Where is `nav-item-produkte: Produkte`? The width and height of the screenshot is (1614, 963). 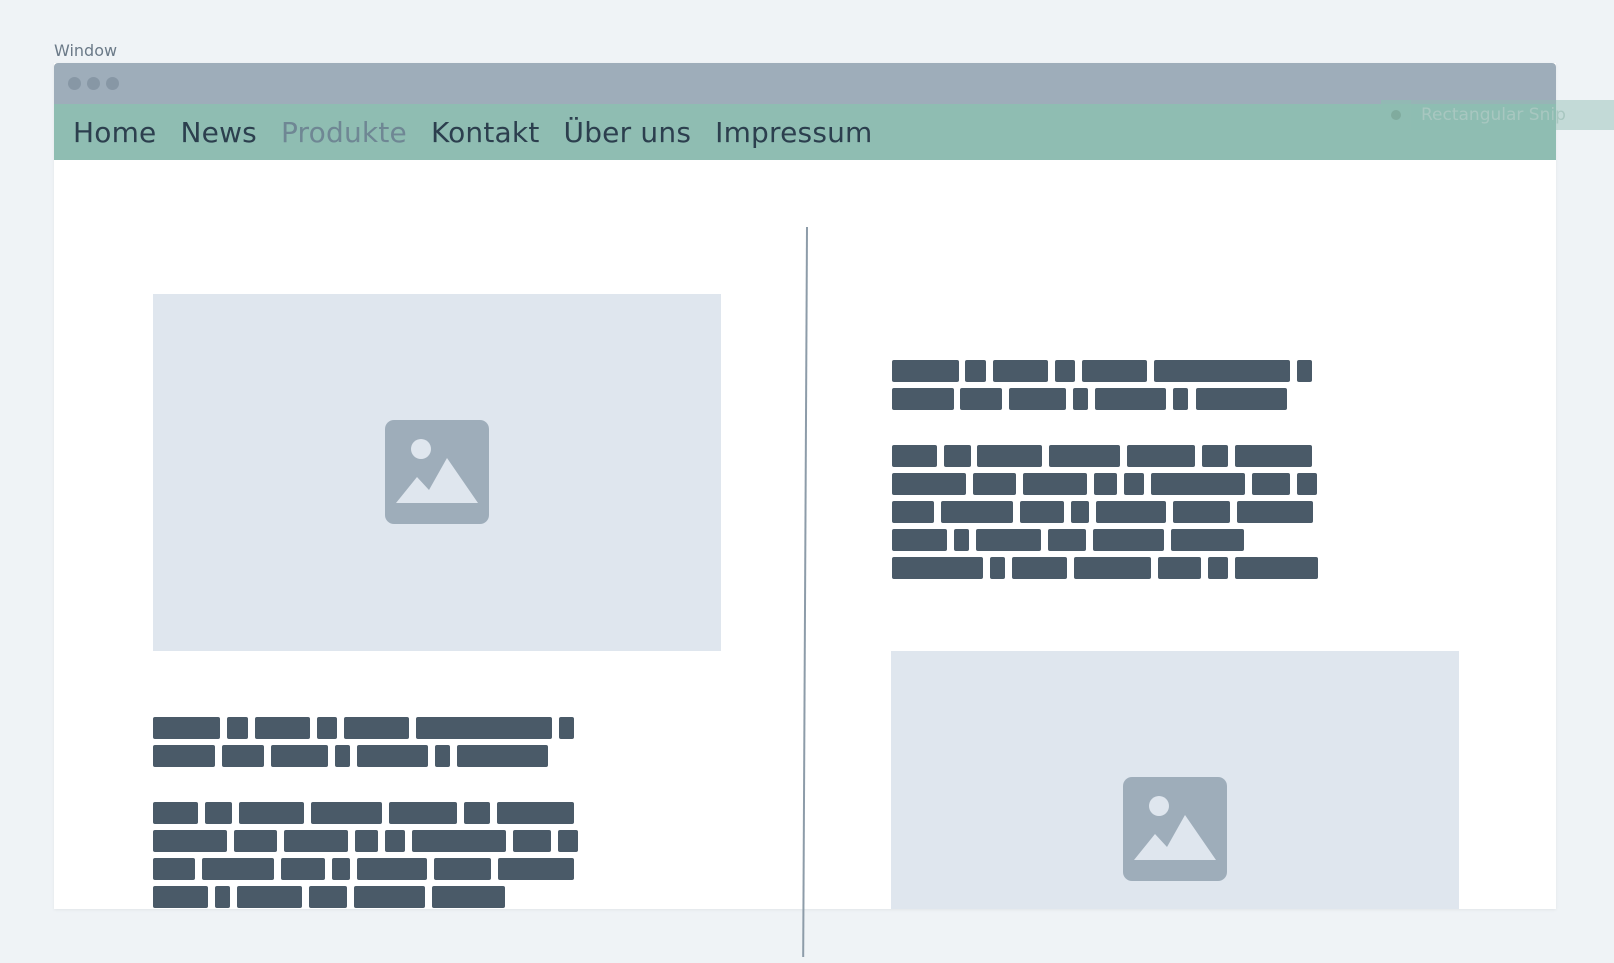
nav-item-produkte: Produkte is located at coordinates (344, 132).